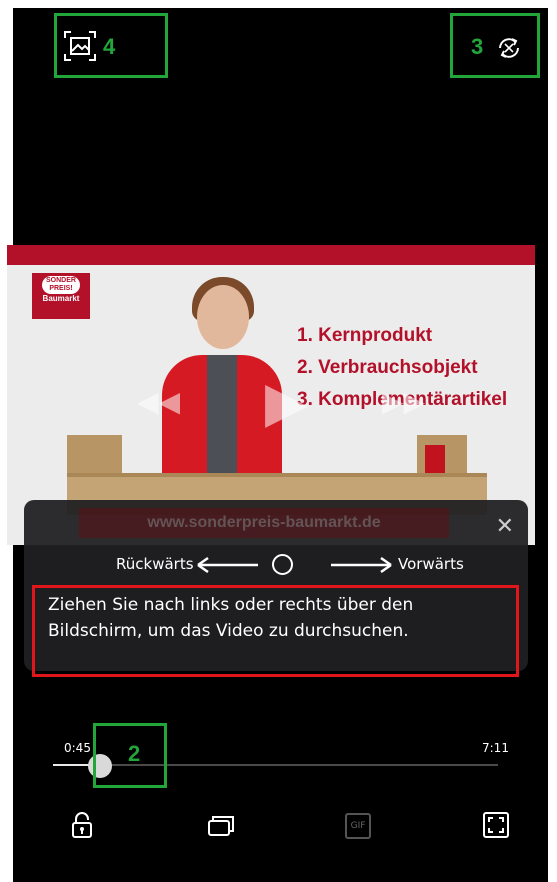 The width and height of the screenshot is (557, 882). I want to click on play-arrow-icon: ▶, so click(287, 402).